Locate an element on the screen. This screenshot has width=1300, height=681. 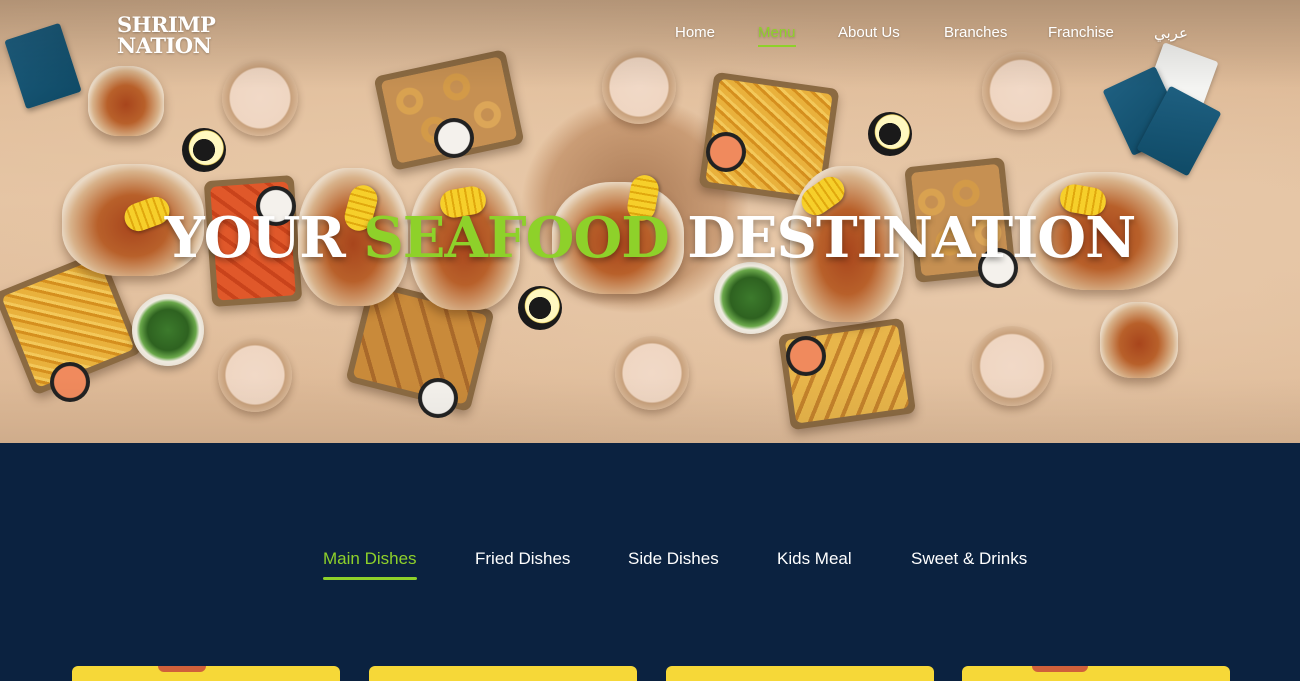
nav-about-us: About Us is located at coordinates (869, 32).